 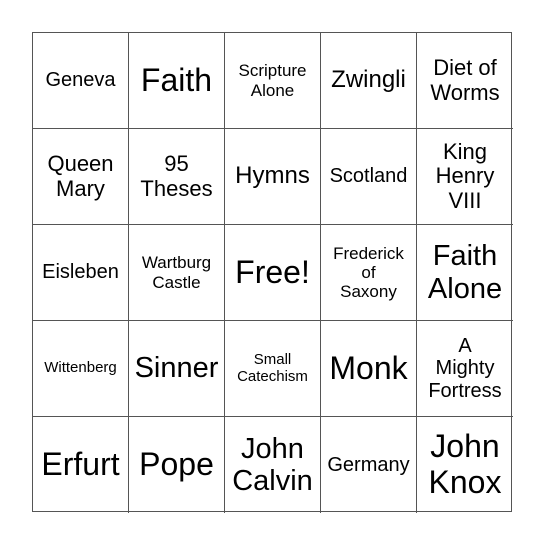 What do you see at coordinates (273, 465) in the screenshot?
I see `bingo-cell: John Calvin` at bounding box center [273, 465].